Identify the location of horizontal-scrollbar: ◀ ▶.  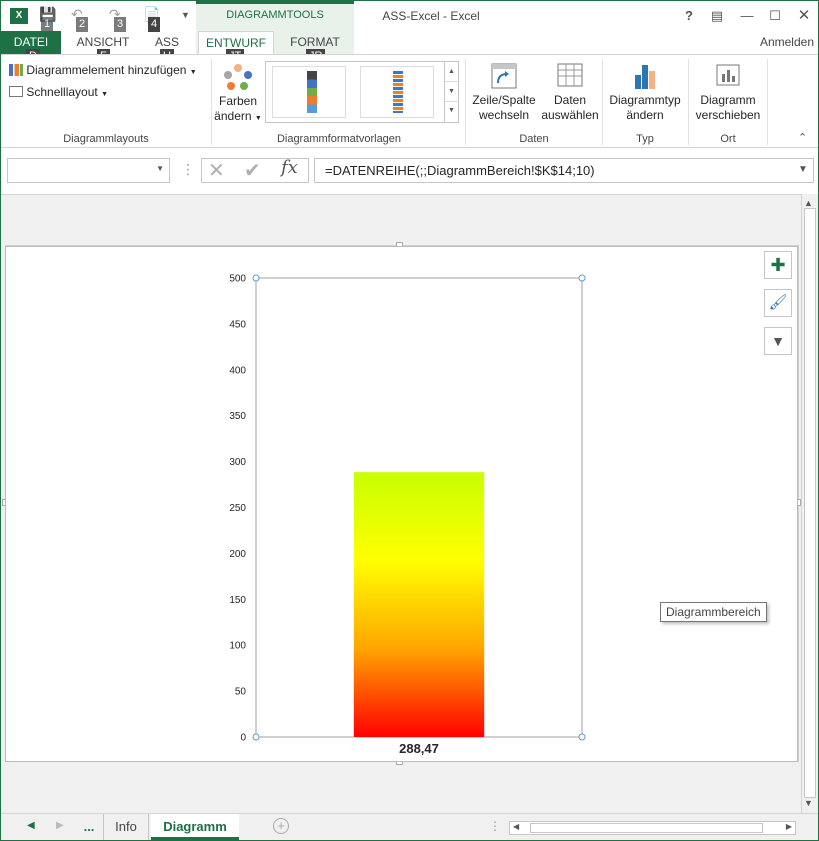
(652, 828).